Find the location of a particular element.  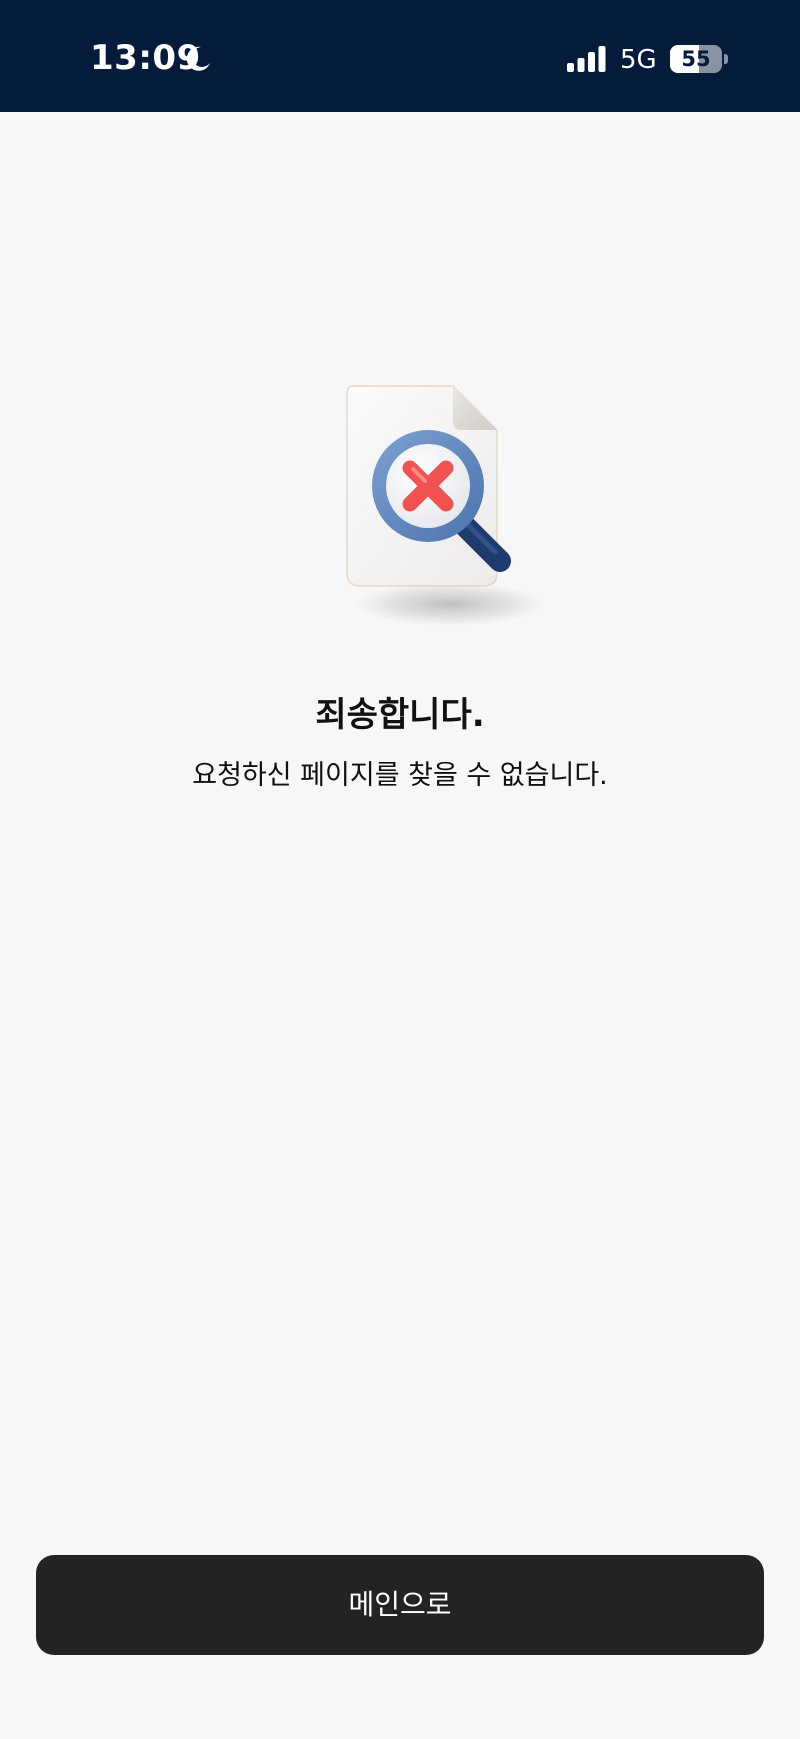

go-to-main-button: 메인으로 is located at coordinates (400, 1605).